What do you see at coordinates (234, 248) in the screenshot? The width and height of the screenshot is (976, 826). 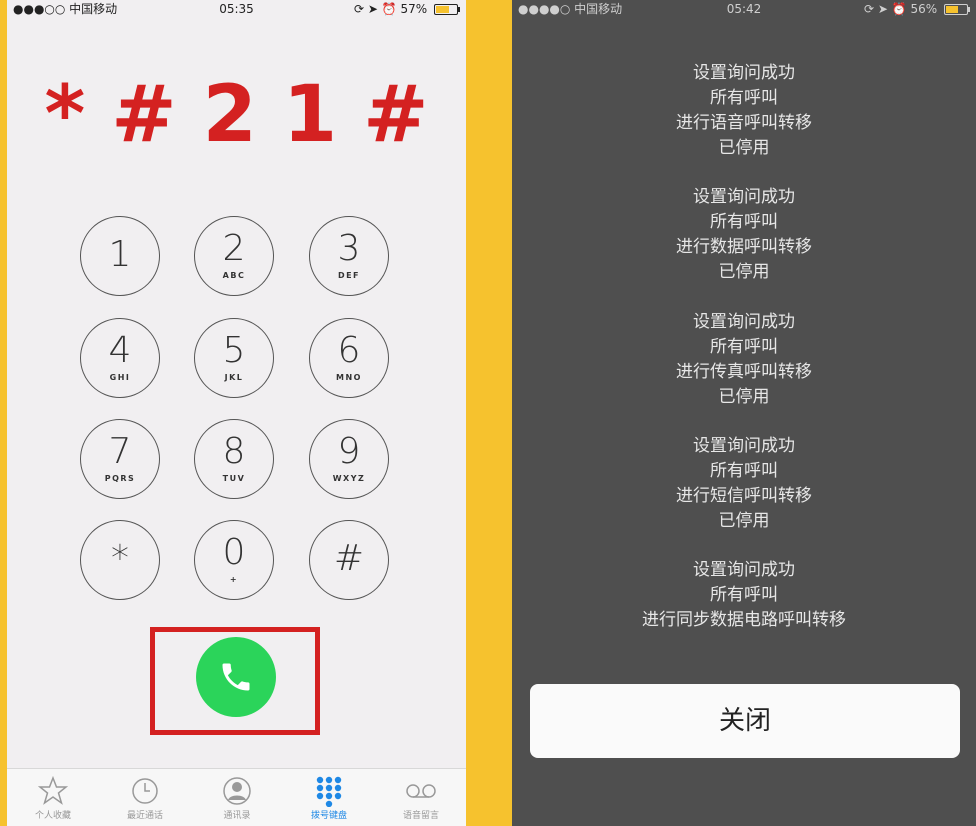 I see `key-digit: 2` at bounding box center [234, 248].